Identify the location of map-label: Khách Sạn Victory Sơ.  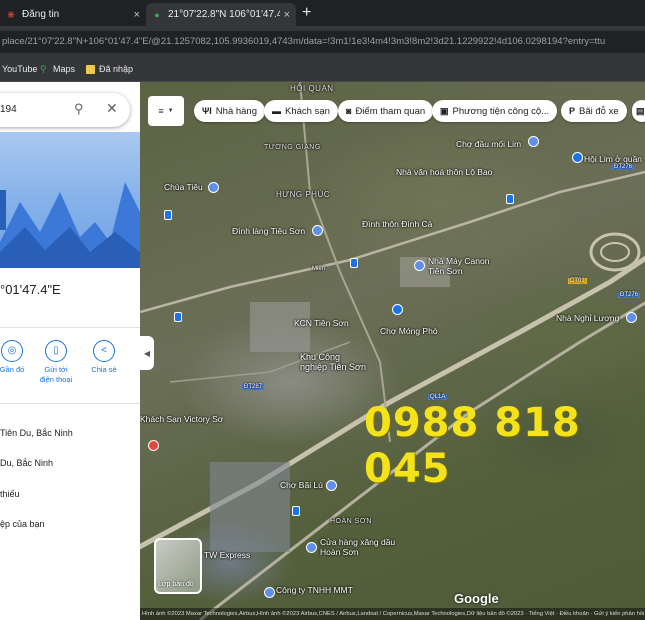
(182, 419).